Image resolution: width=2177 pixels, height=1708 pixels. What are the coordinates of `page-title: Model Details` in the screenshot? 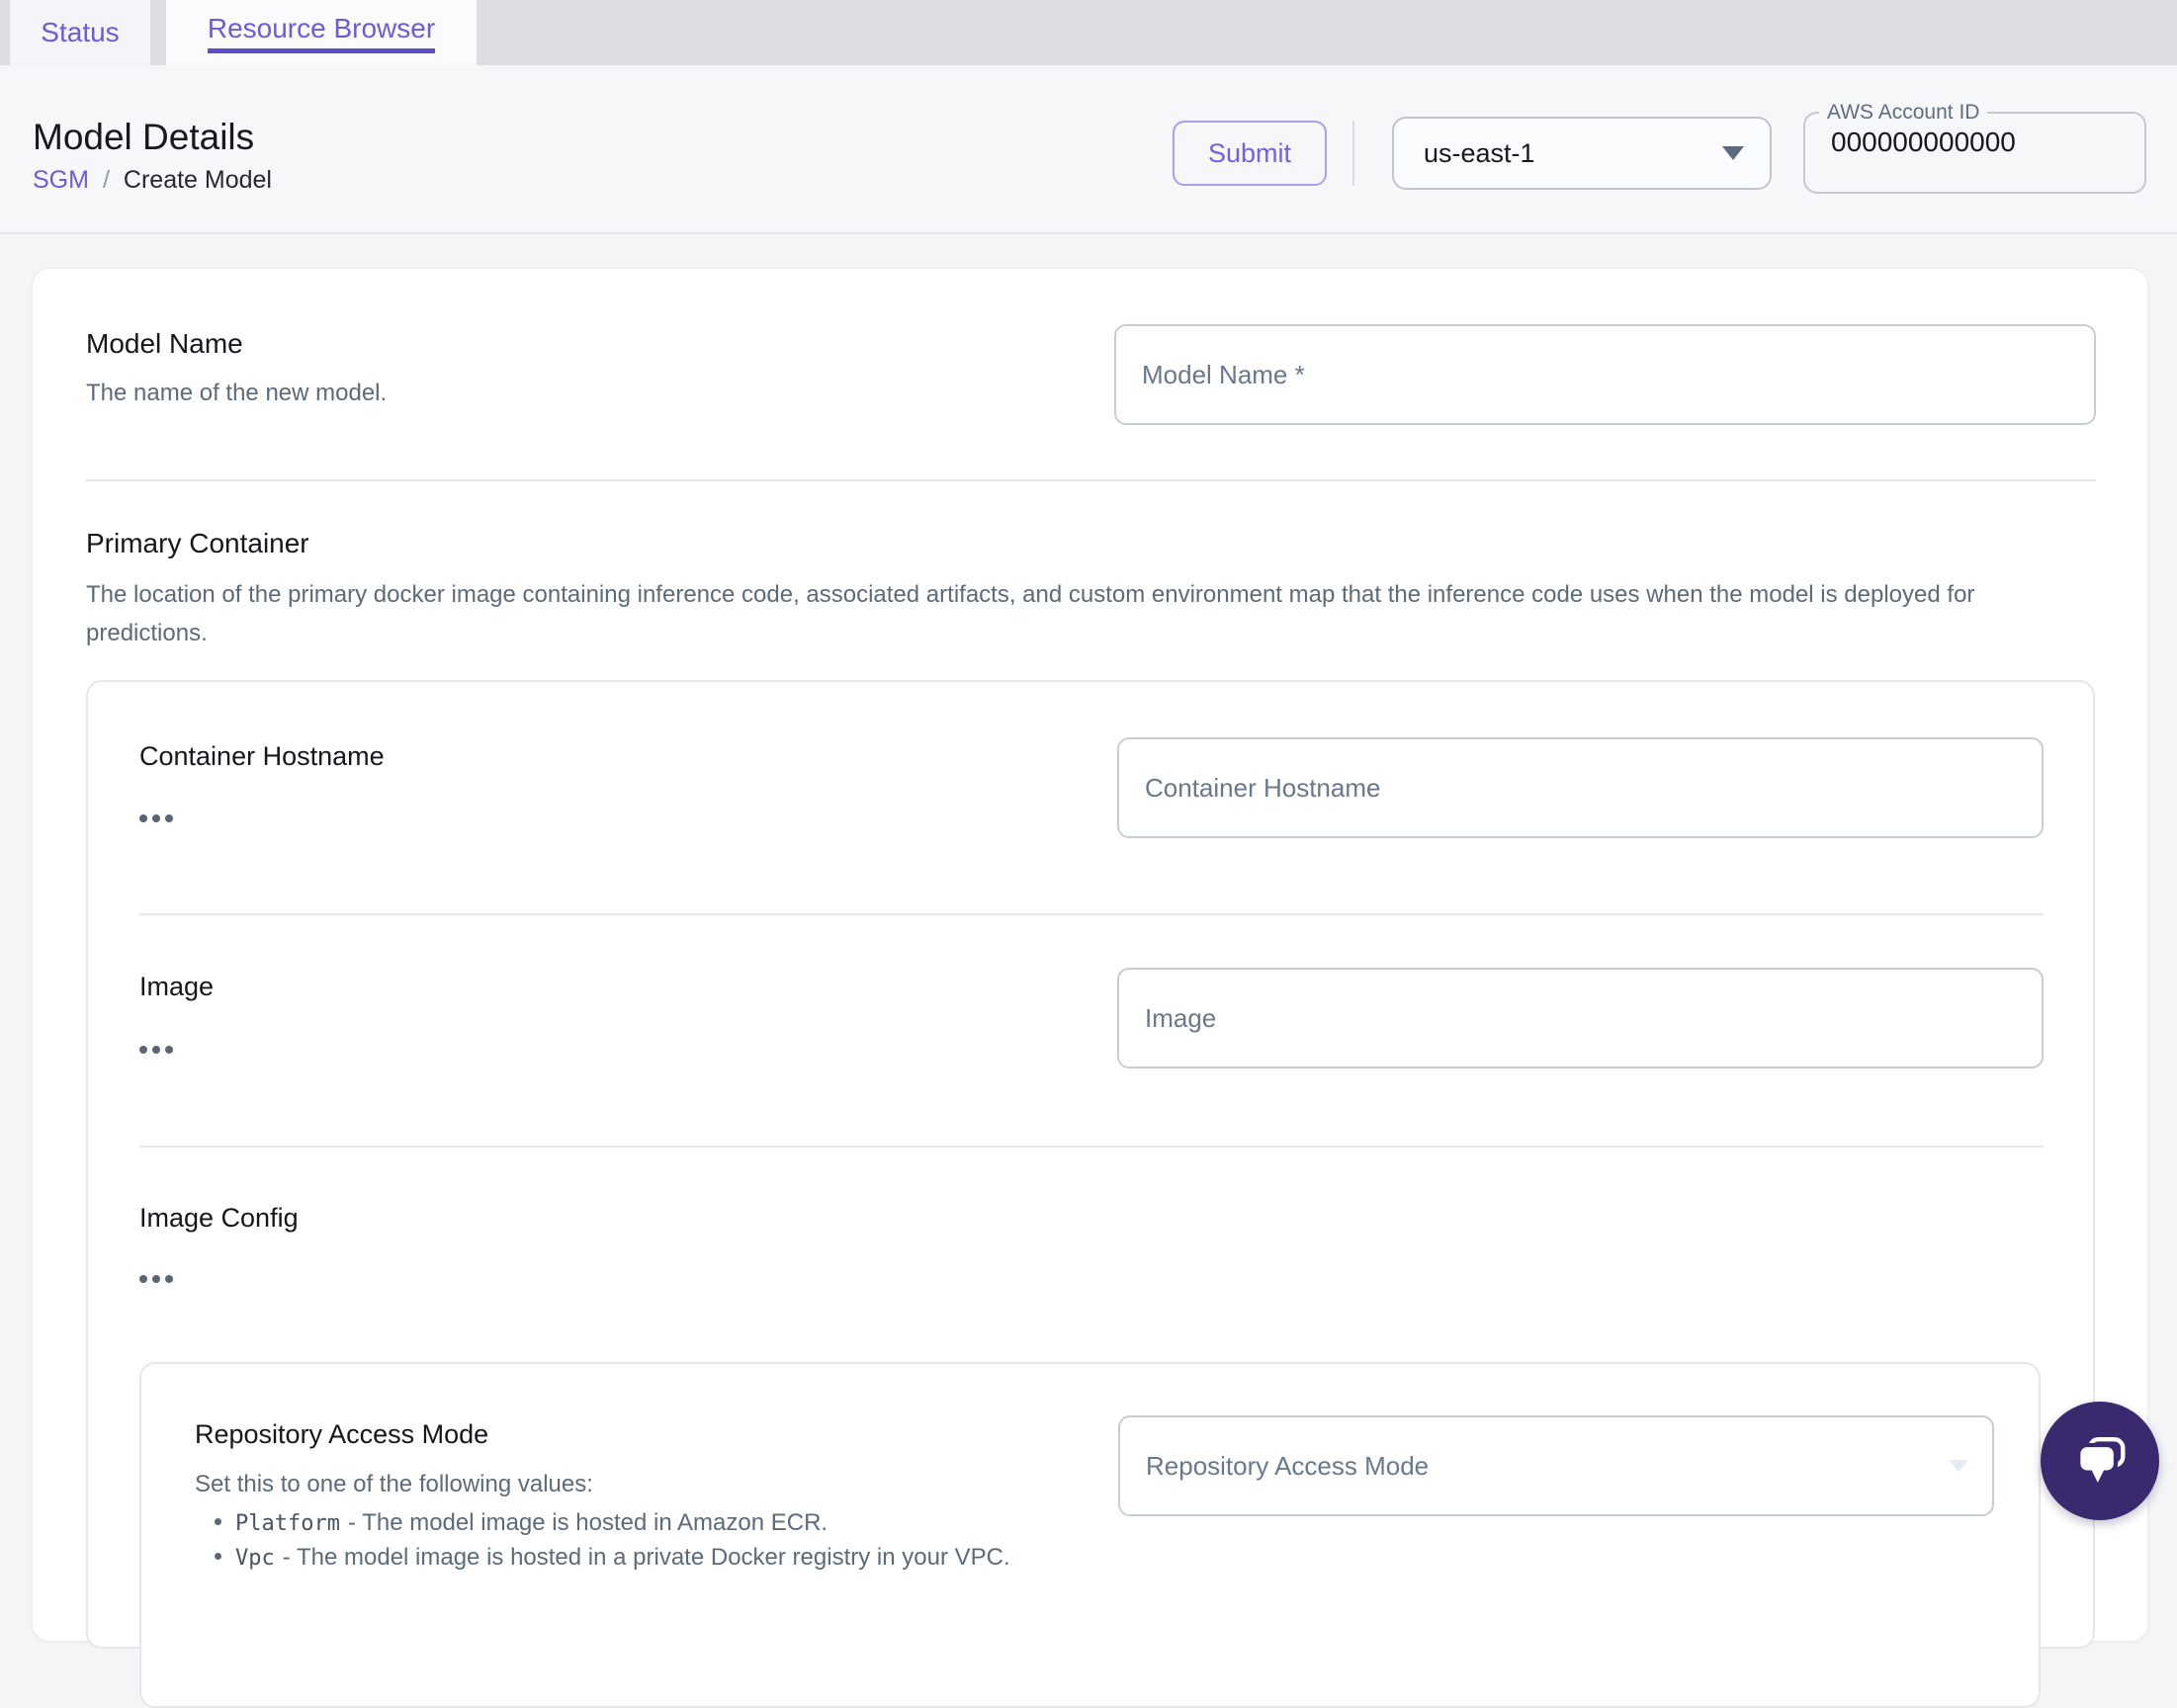 It's located at (144, 137).